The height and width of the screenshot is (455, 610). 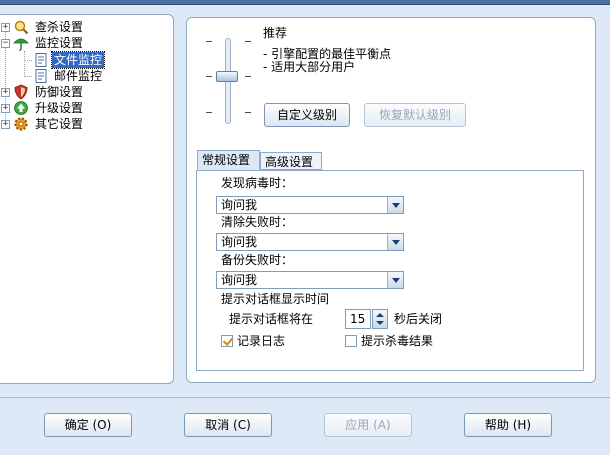 I want to click on tab-advanced-settings: 高级设置, so click(x=291, y=161).